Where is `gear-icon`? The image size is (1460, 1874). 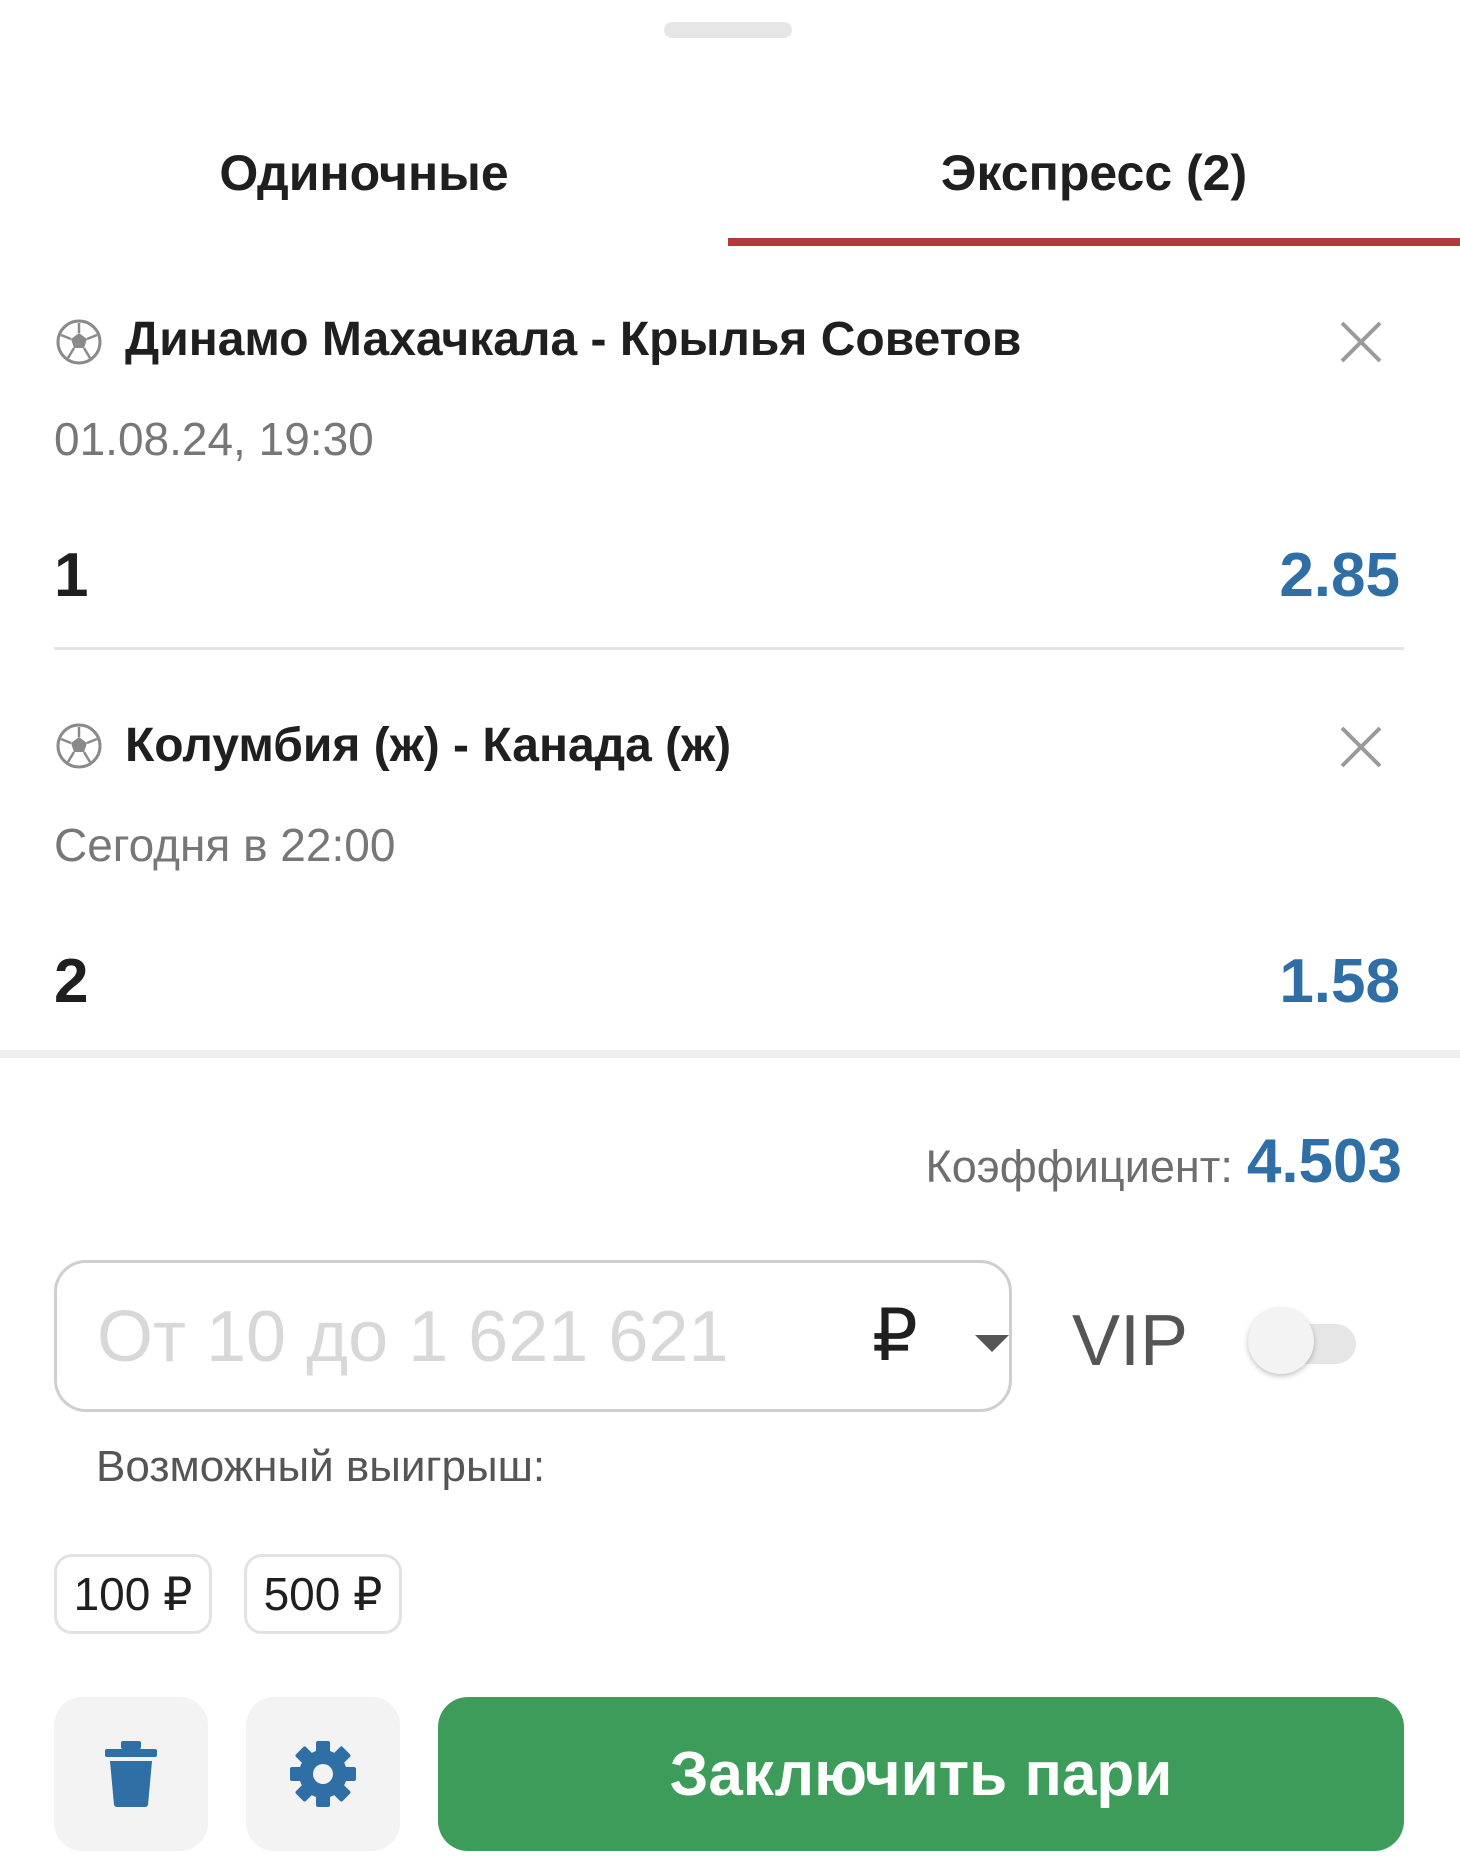
gear-icon is located at coordinates (323, 1774).